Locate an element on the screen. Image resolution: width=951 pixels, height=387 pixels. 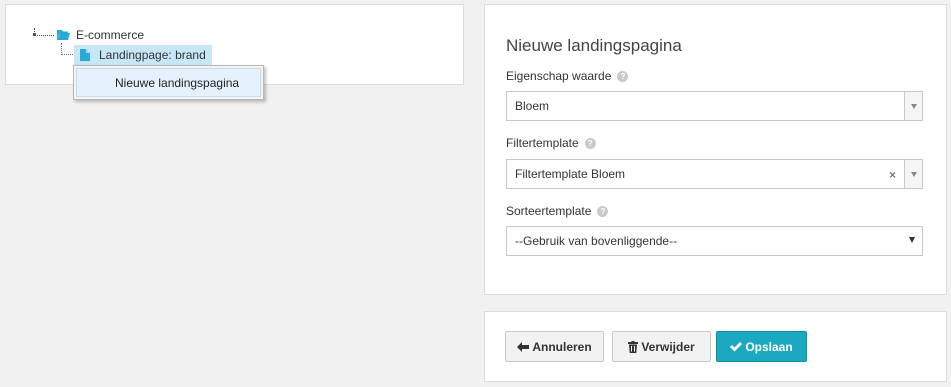
filter-template-select: Filtertemplate Bloem × is located at coordinates (714, 174).